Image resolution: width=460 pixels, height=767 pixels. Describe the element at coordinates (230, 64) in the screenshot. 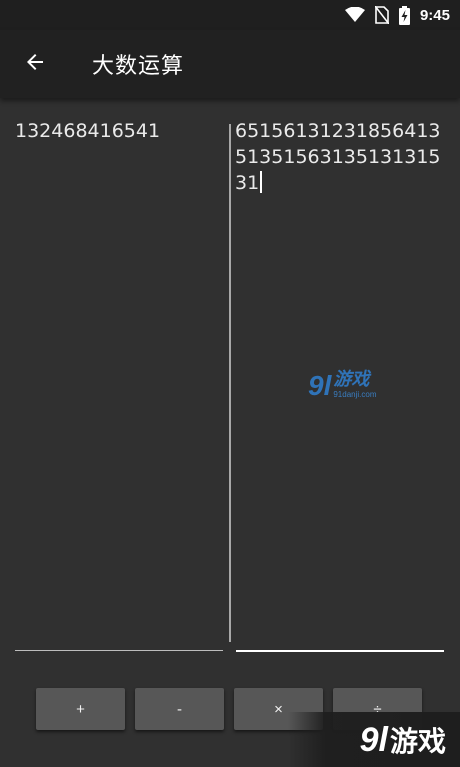

I see `app-bar: 大数运算` at that location.